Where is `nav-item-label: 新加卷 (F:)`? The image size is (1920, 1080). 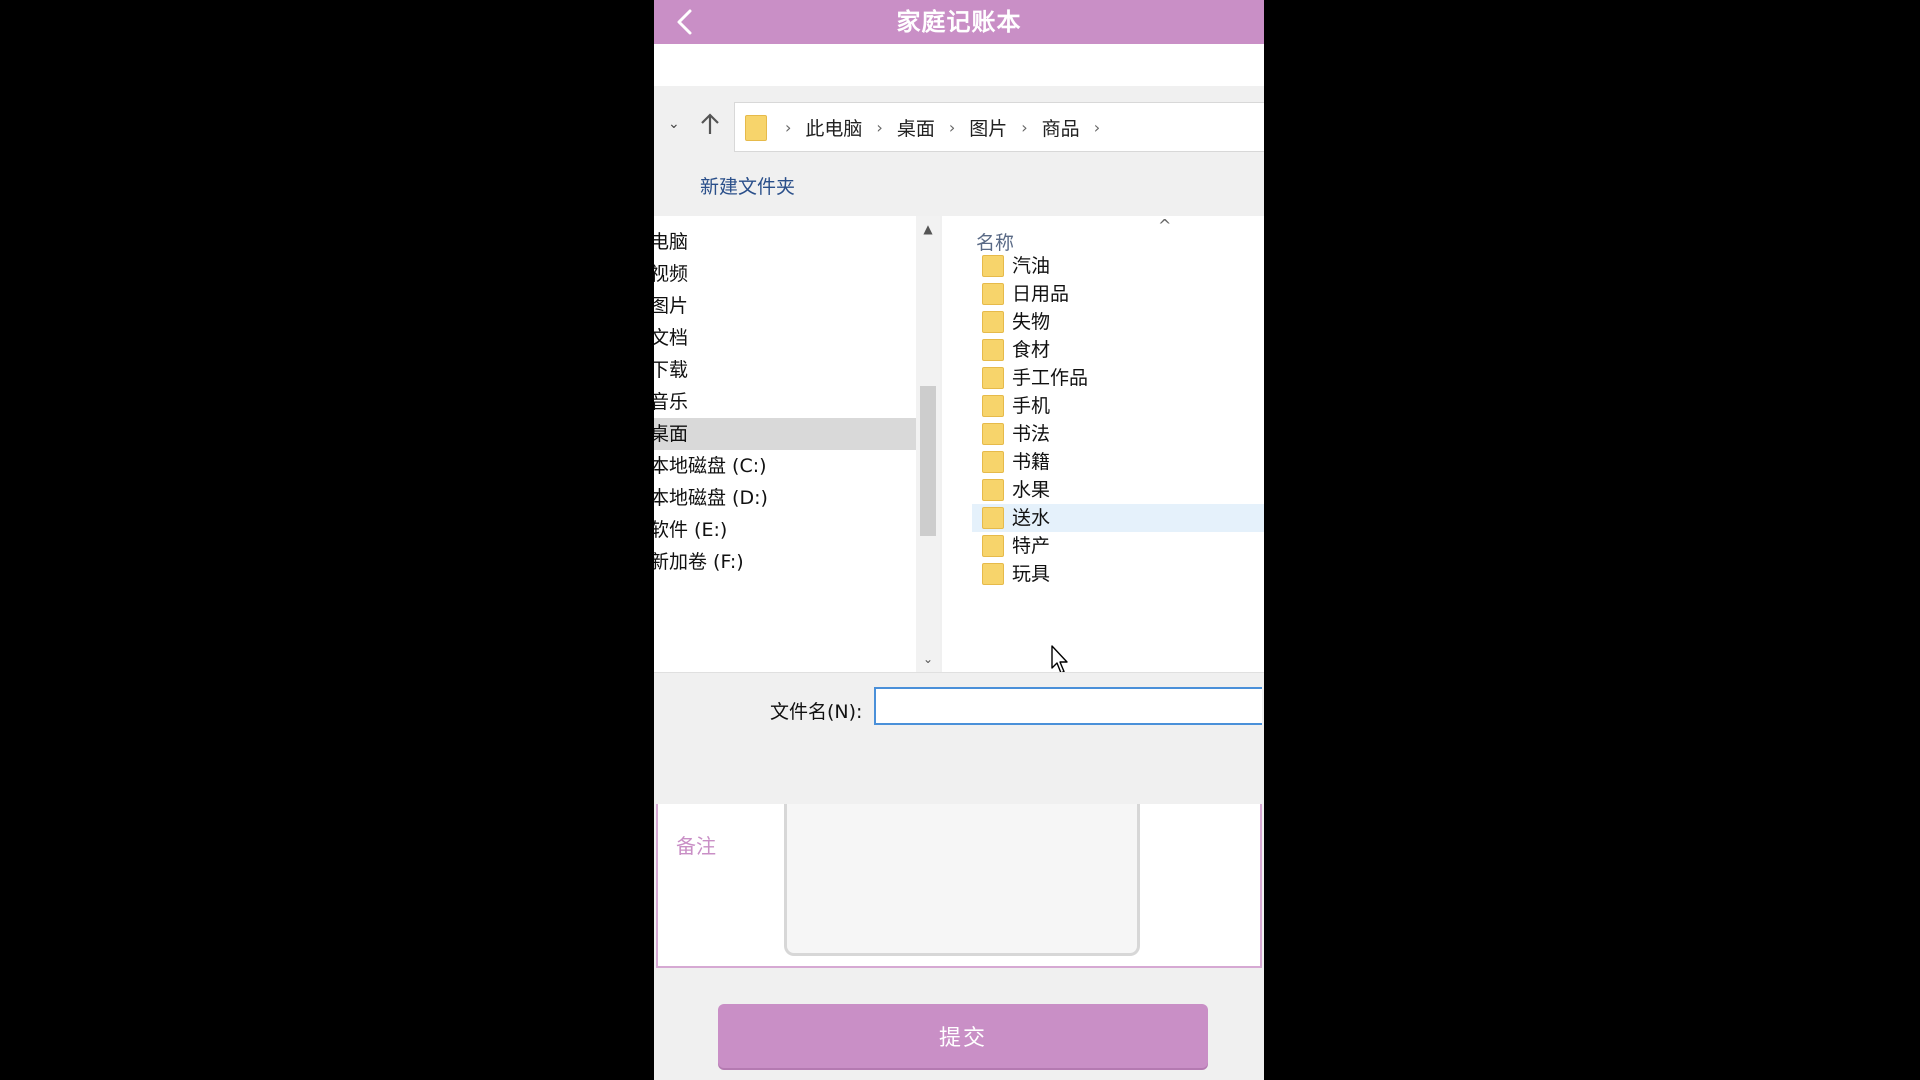
nav-item-label: 新加卷 (F:) is located at coordinates (699, 562).